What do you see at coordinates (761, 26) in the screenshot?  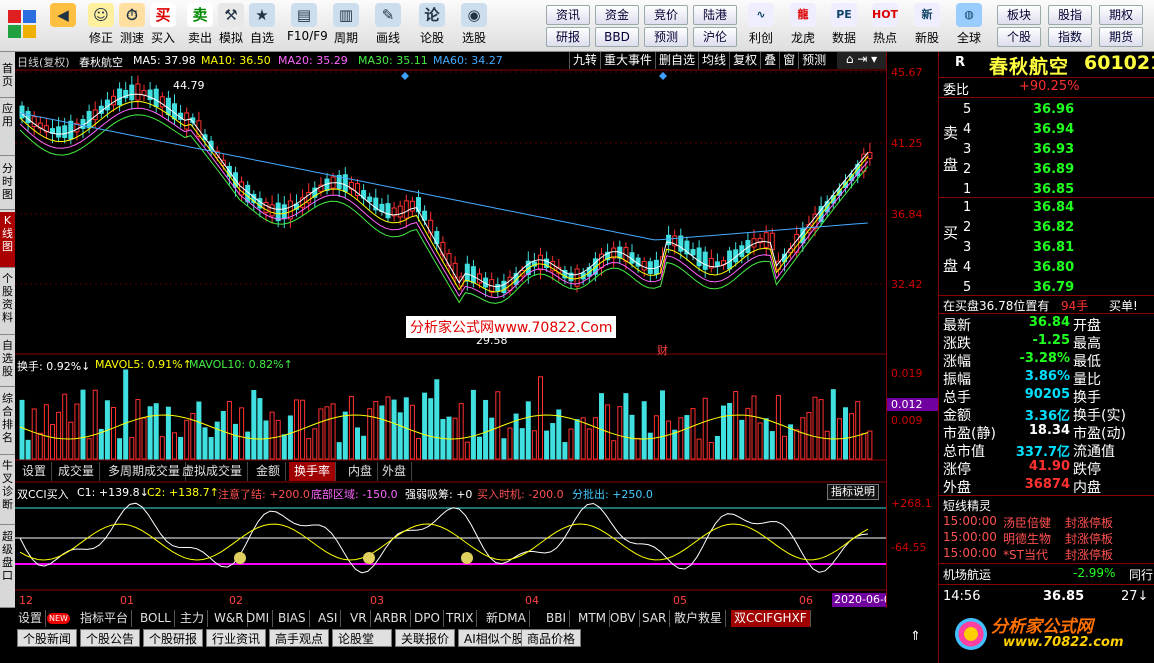 I see `toolbar-profit-button: ∿ 利创` at bounding box center [761, 26].